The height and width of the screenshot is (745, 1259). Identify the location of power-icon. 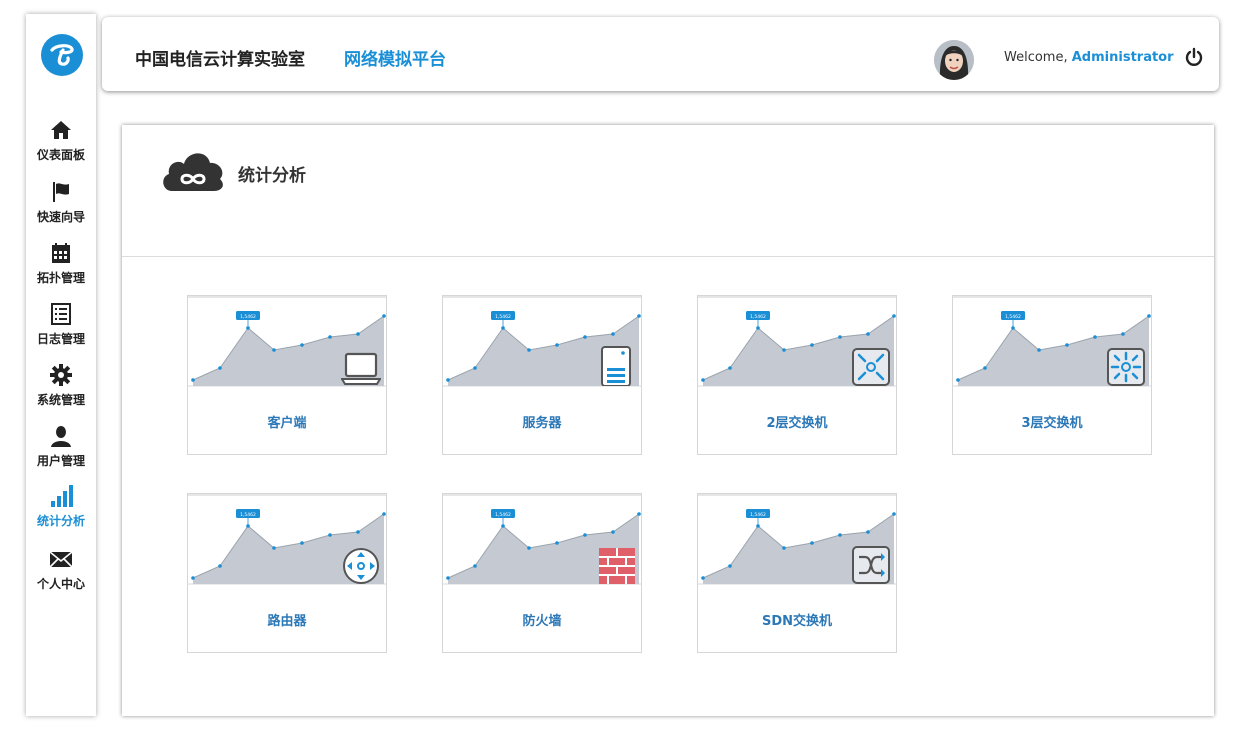
(1194, 57).